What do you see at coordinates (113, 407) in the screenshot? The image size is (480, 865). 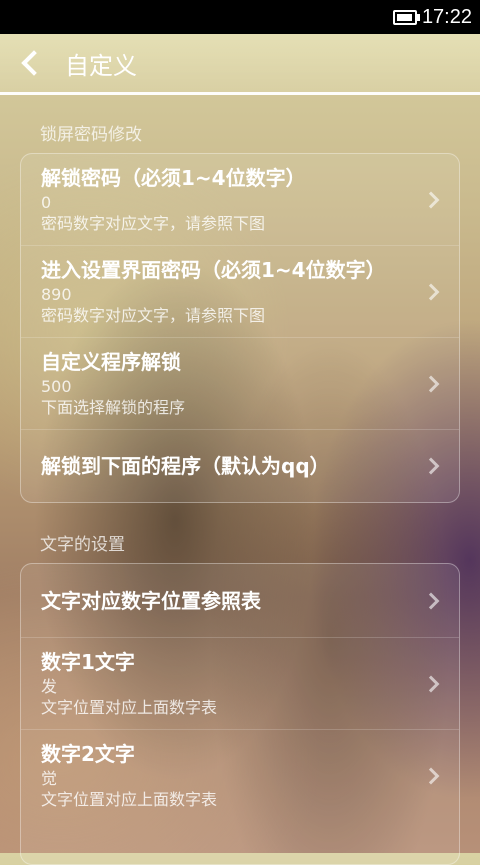 I see `item-description: 下面选择解锁的程序` at bounding box center [113, 407].